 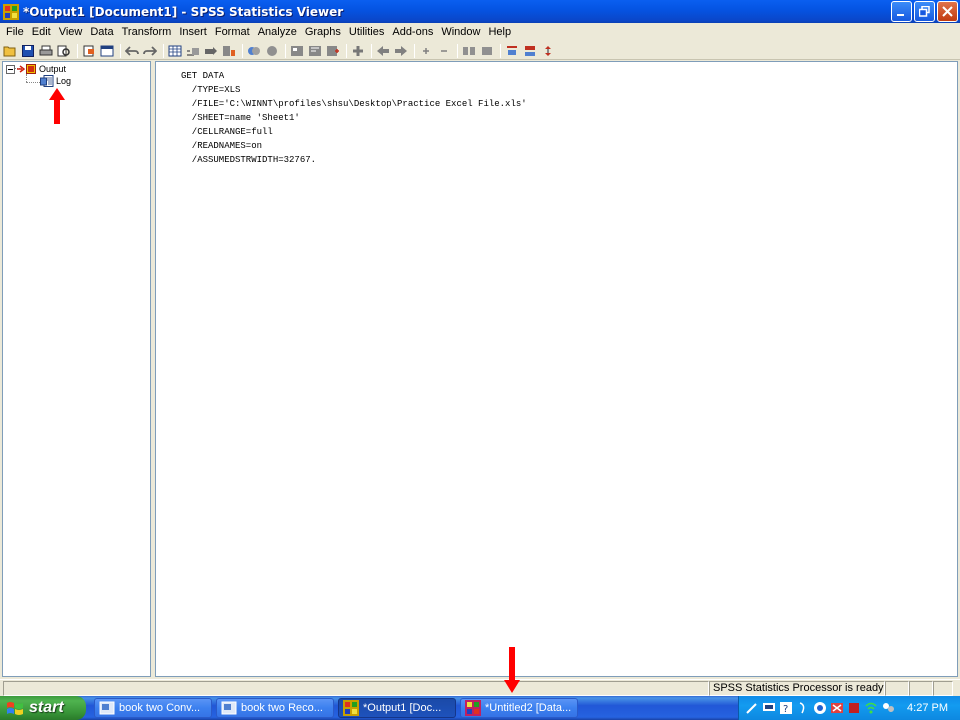 I want to click on menu-analyze: Analyze, so click(x=277, y=32).